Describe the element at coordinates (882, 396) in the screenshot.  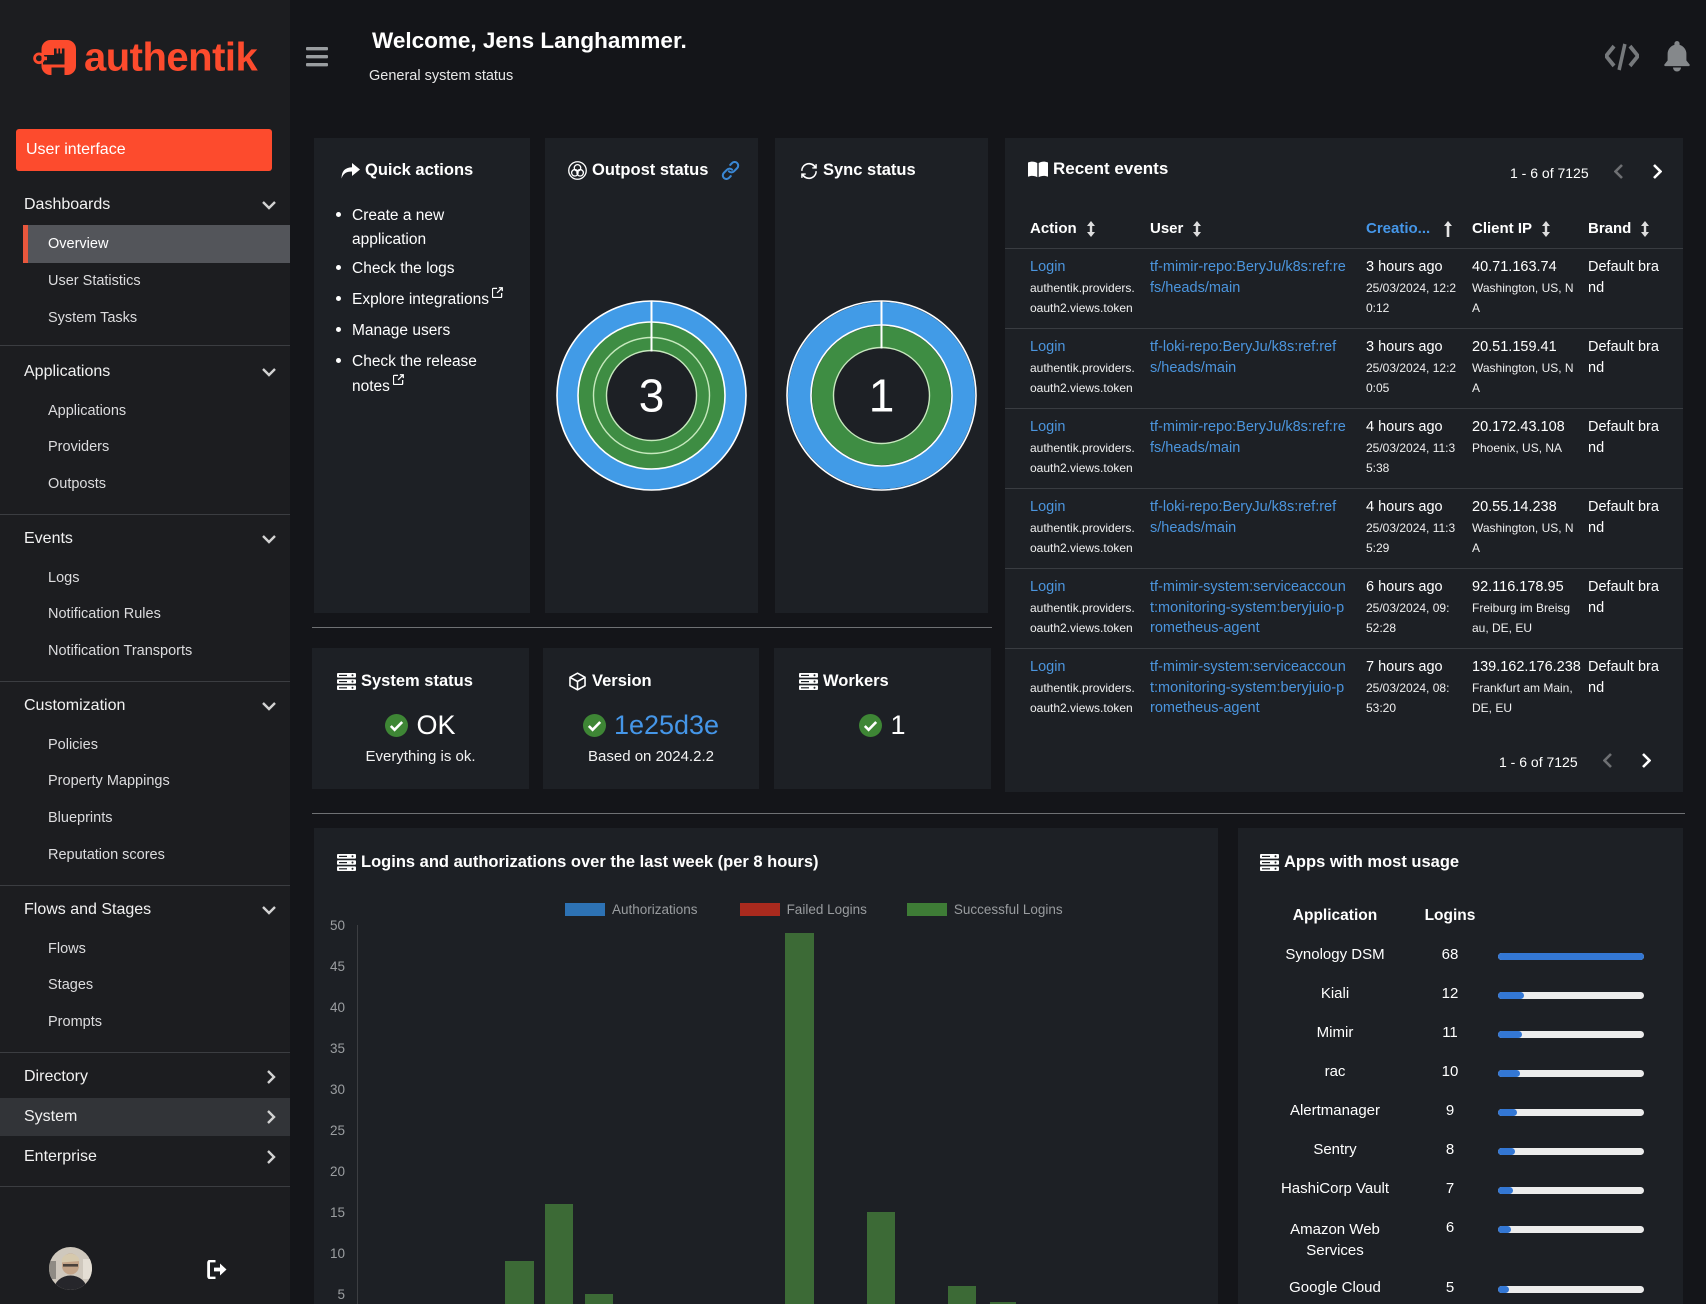
I see `svg-text: 1` at that location.